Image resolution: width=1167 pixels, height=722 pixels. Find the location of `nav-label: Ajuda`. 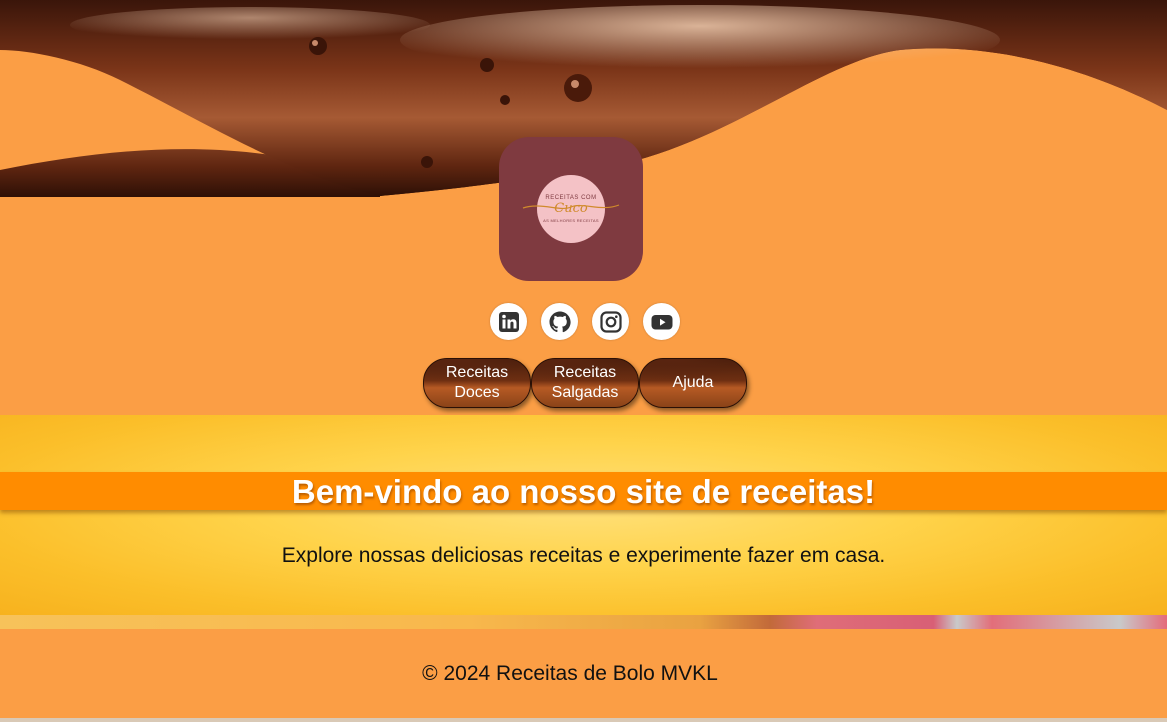

nav-label: Ajuda is located at coordinates (693, 382).